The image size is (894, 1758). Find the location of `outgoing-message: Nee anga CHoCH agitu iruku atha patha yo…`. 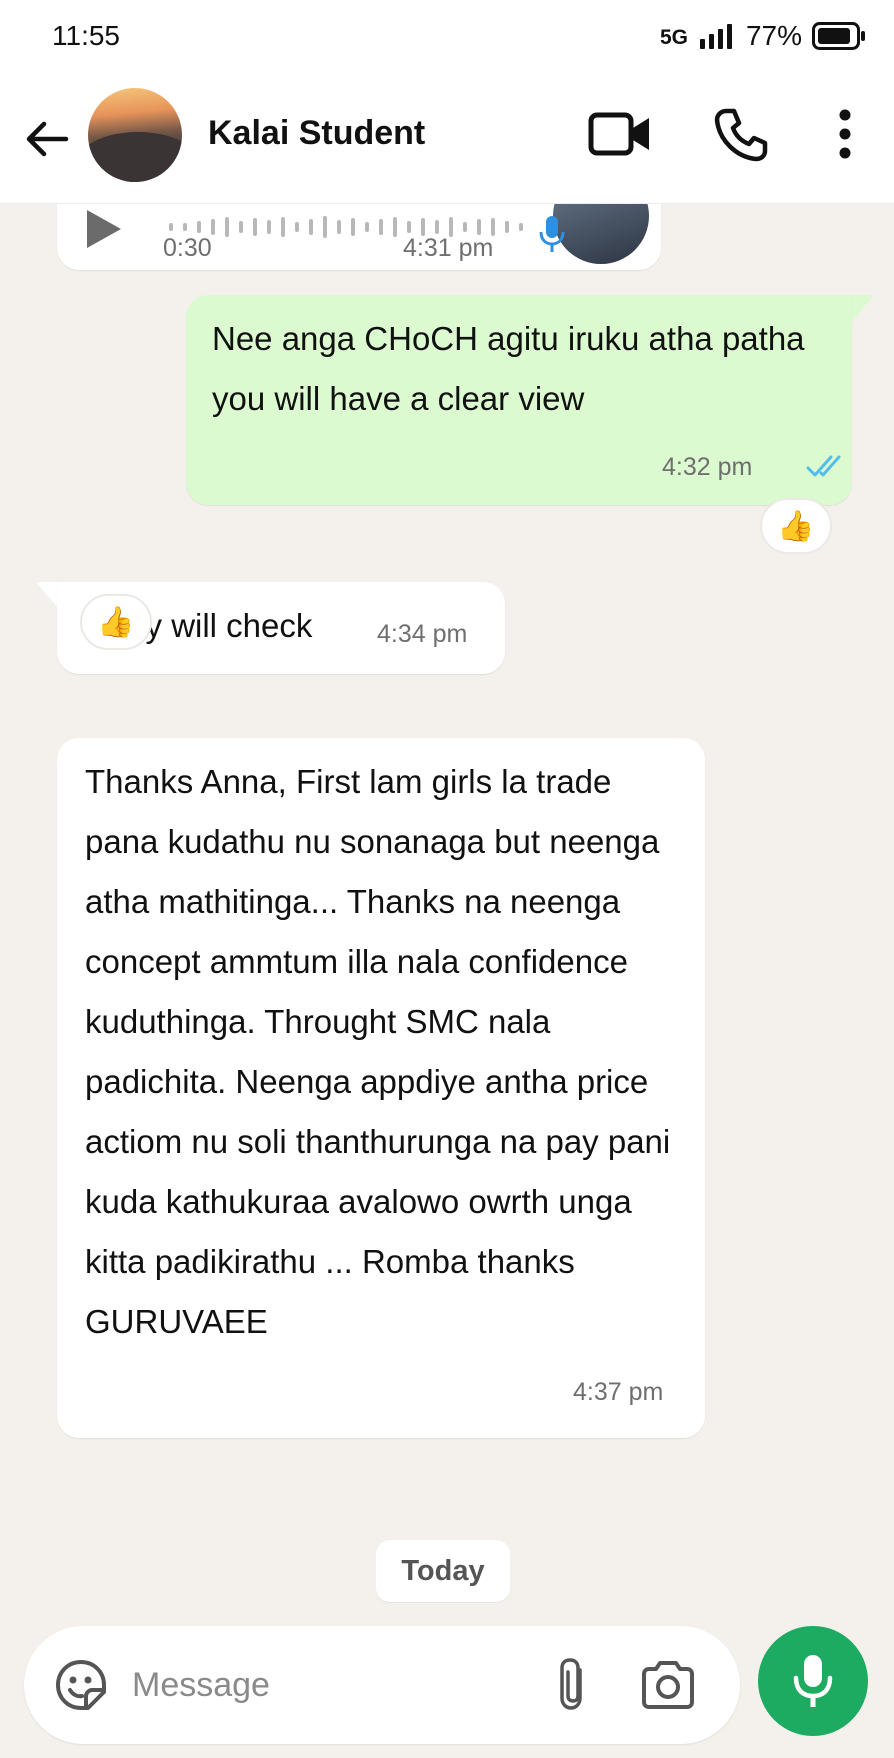

outgoing-message: Nee anga CHoCH agitu iruku atha patha yo… is located at coordinates (519, 400).